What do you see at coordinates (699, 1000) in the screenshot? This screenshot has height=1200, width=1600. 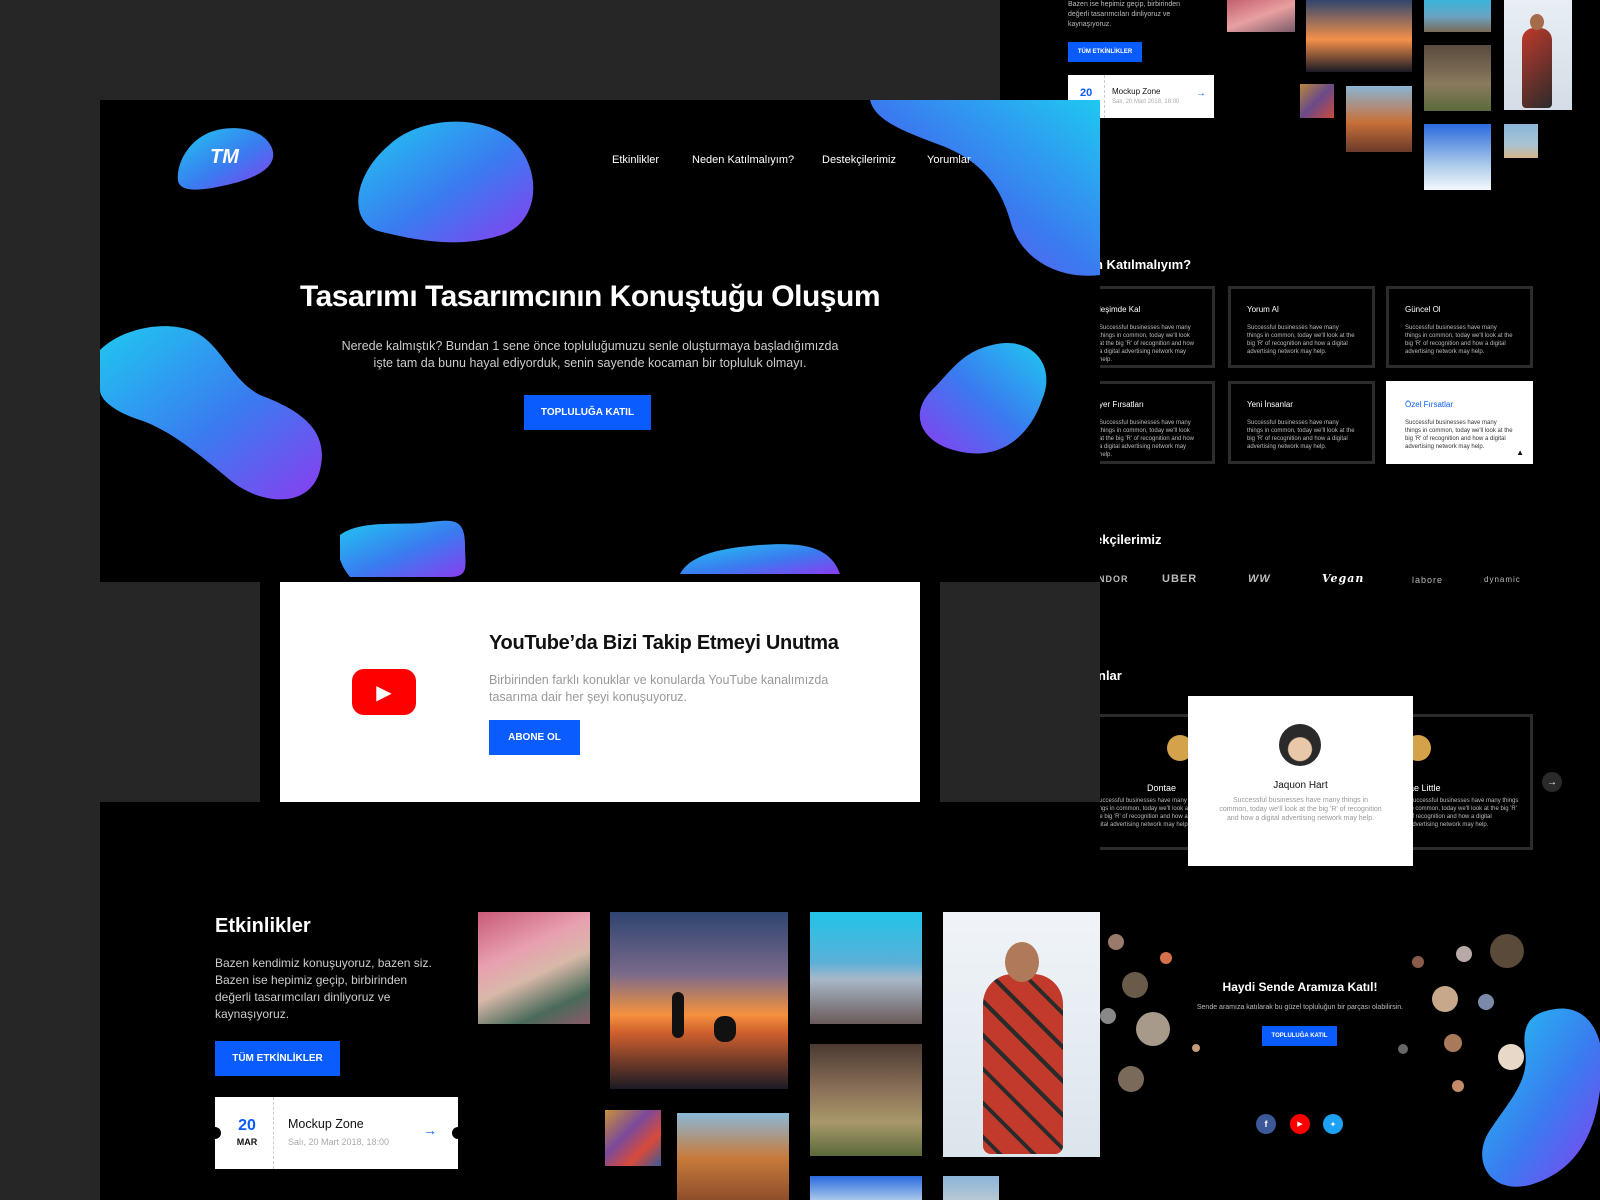 I see `photo-sunset` at bounding box center [699, 1000].